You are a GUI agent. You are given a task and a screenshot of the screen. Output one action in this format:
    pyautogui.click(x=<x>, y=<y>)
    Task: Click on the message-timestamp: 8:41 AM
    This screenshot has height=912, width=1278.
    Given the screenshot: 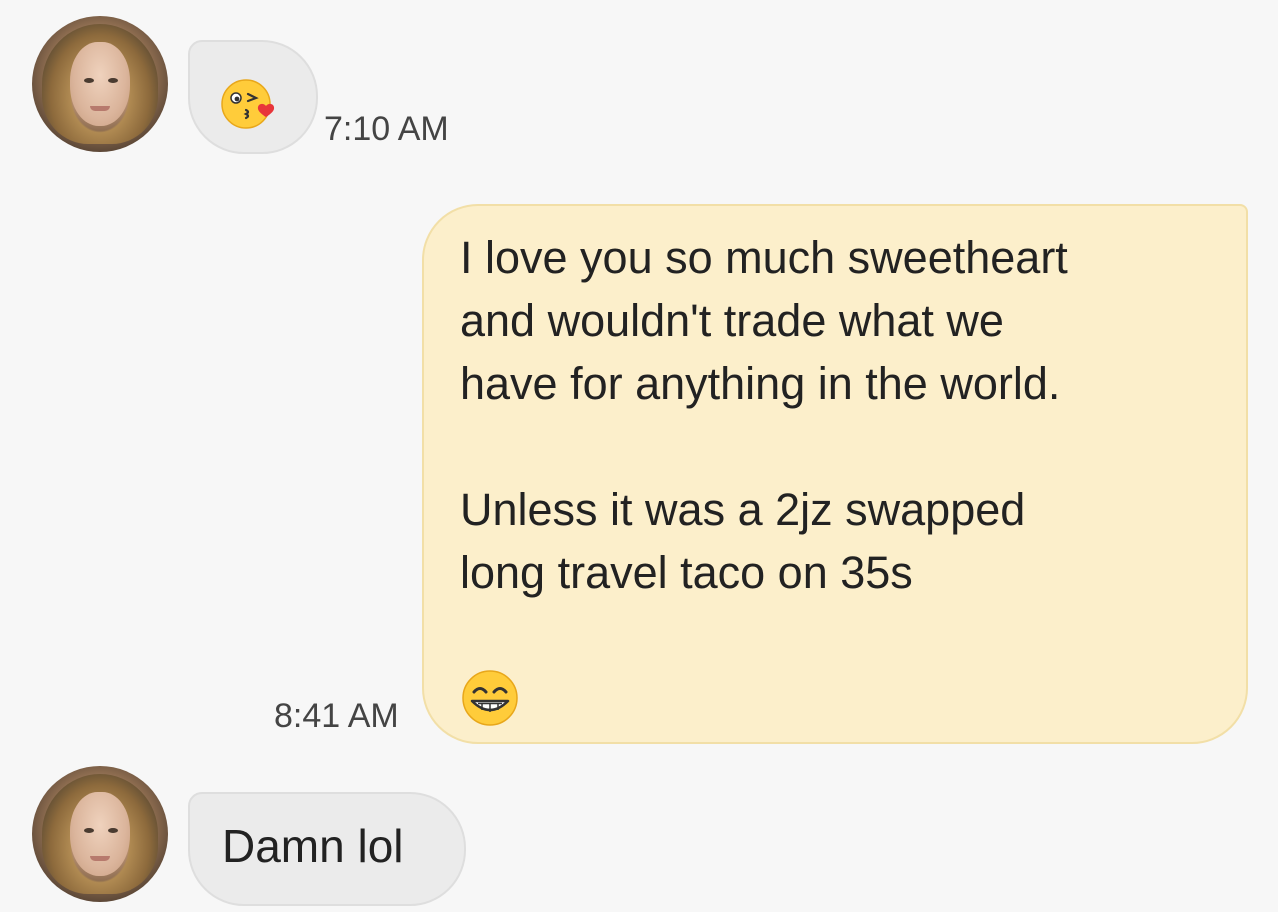 What is the action you would take?
    pyautogui.click(x=336, y=716)
    